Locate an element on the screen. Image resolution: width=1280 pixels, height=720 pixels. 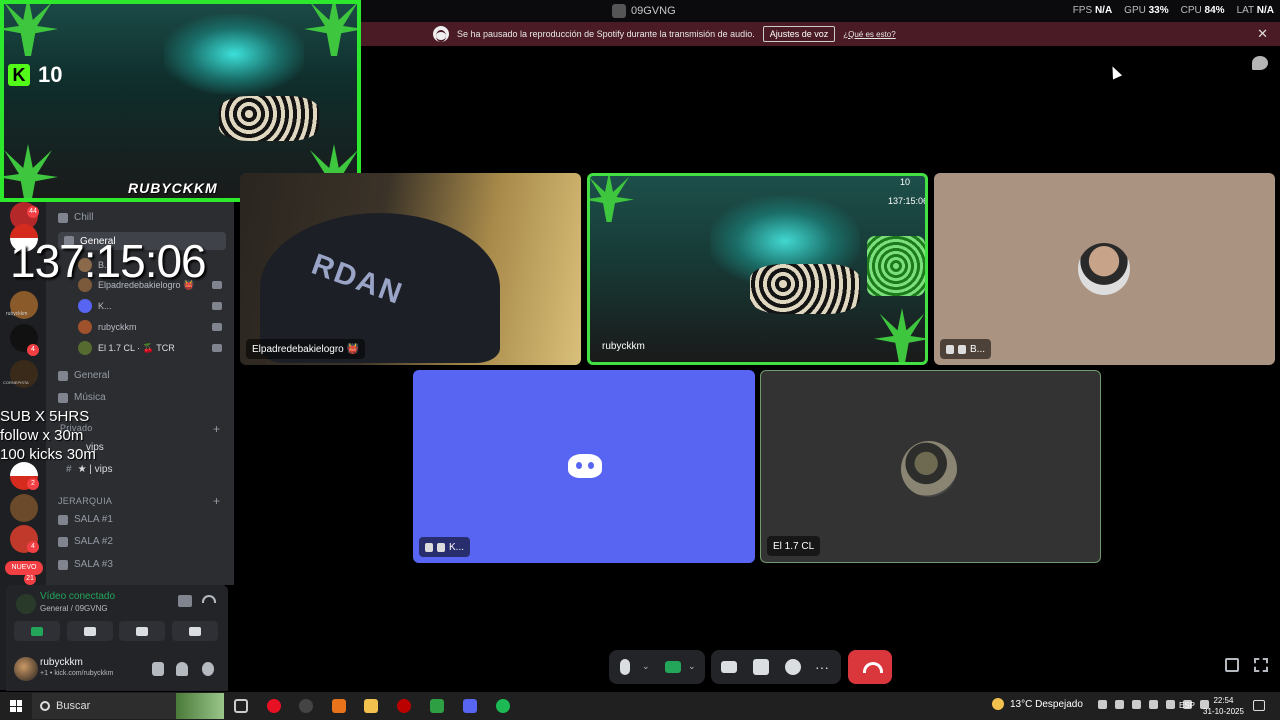
activities-button is located at coordinates (142, 631).